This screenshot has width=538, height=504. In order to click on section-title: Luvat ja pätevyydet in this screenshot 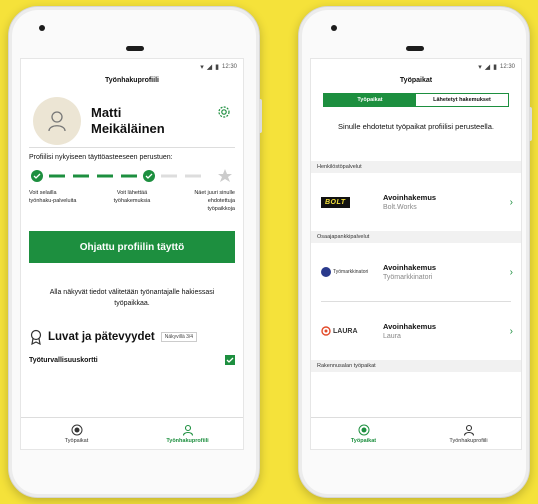, I will do `click(101, 337)`.